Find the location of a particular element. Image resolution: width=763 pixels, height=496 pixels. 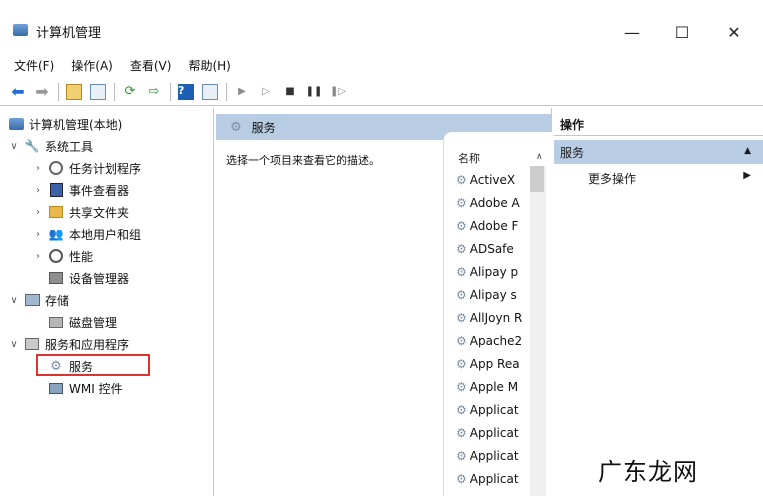

computer-management-icon is located at coordinates (20, 30).